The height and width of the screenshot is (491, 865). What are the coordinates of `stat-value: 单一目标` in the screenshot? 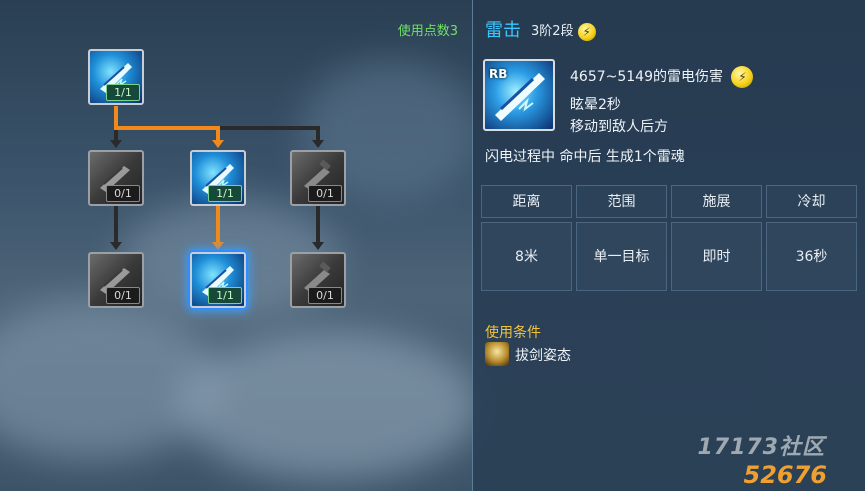 It's located at (621, 256).